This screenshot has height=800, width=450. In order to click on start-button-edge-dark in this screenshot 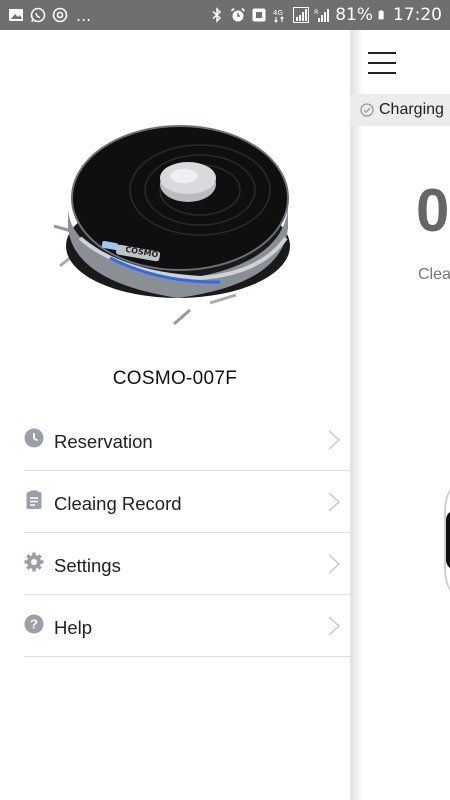, I will do `click(448, 540)`.